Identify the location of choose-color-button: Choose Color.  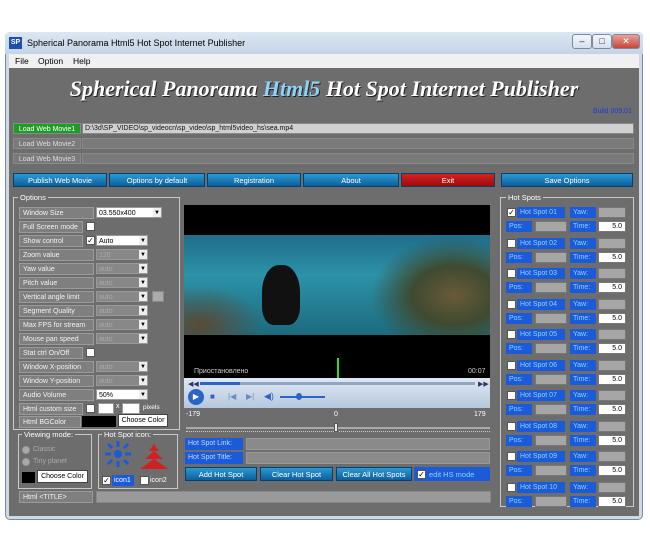
(143, 420).